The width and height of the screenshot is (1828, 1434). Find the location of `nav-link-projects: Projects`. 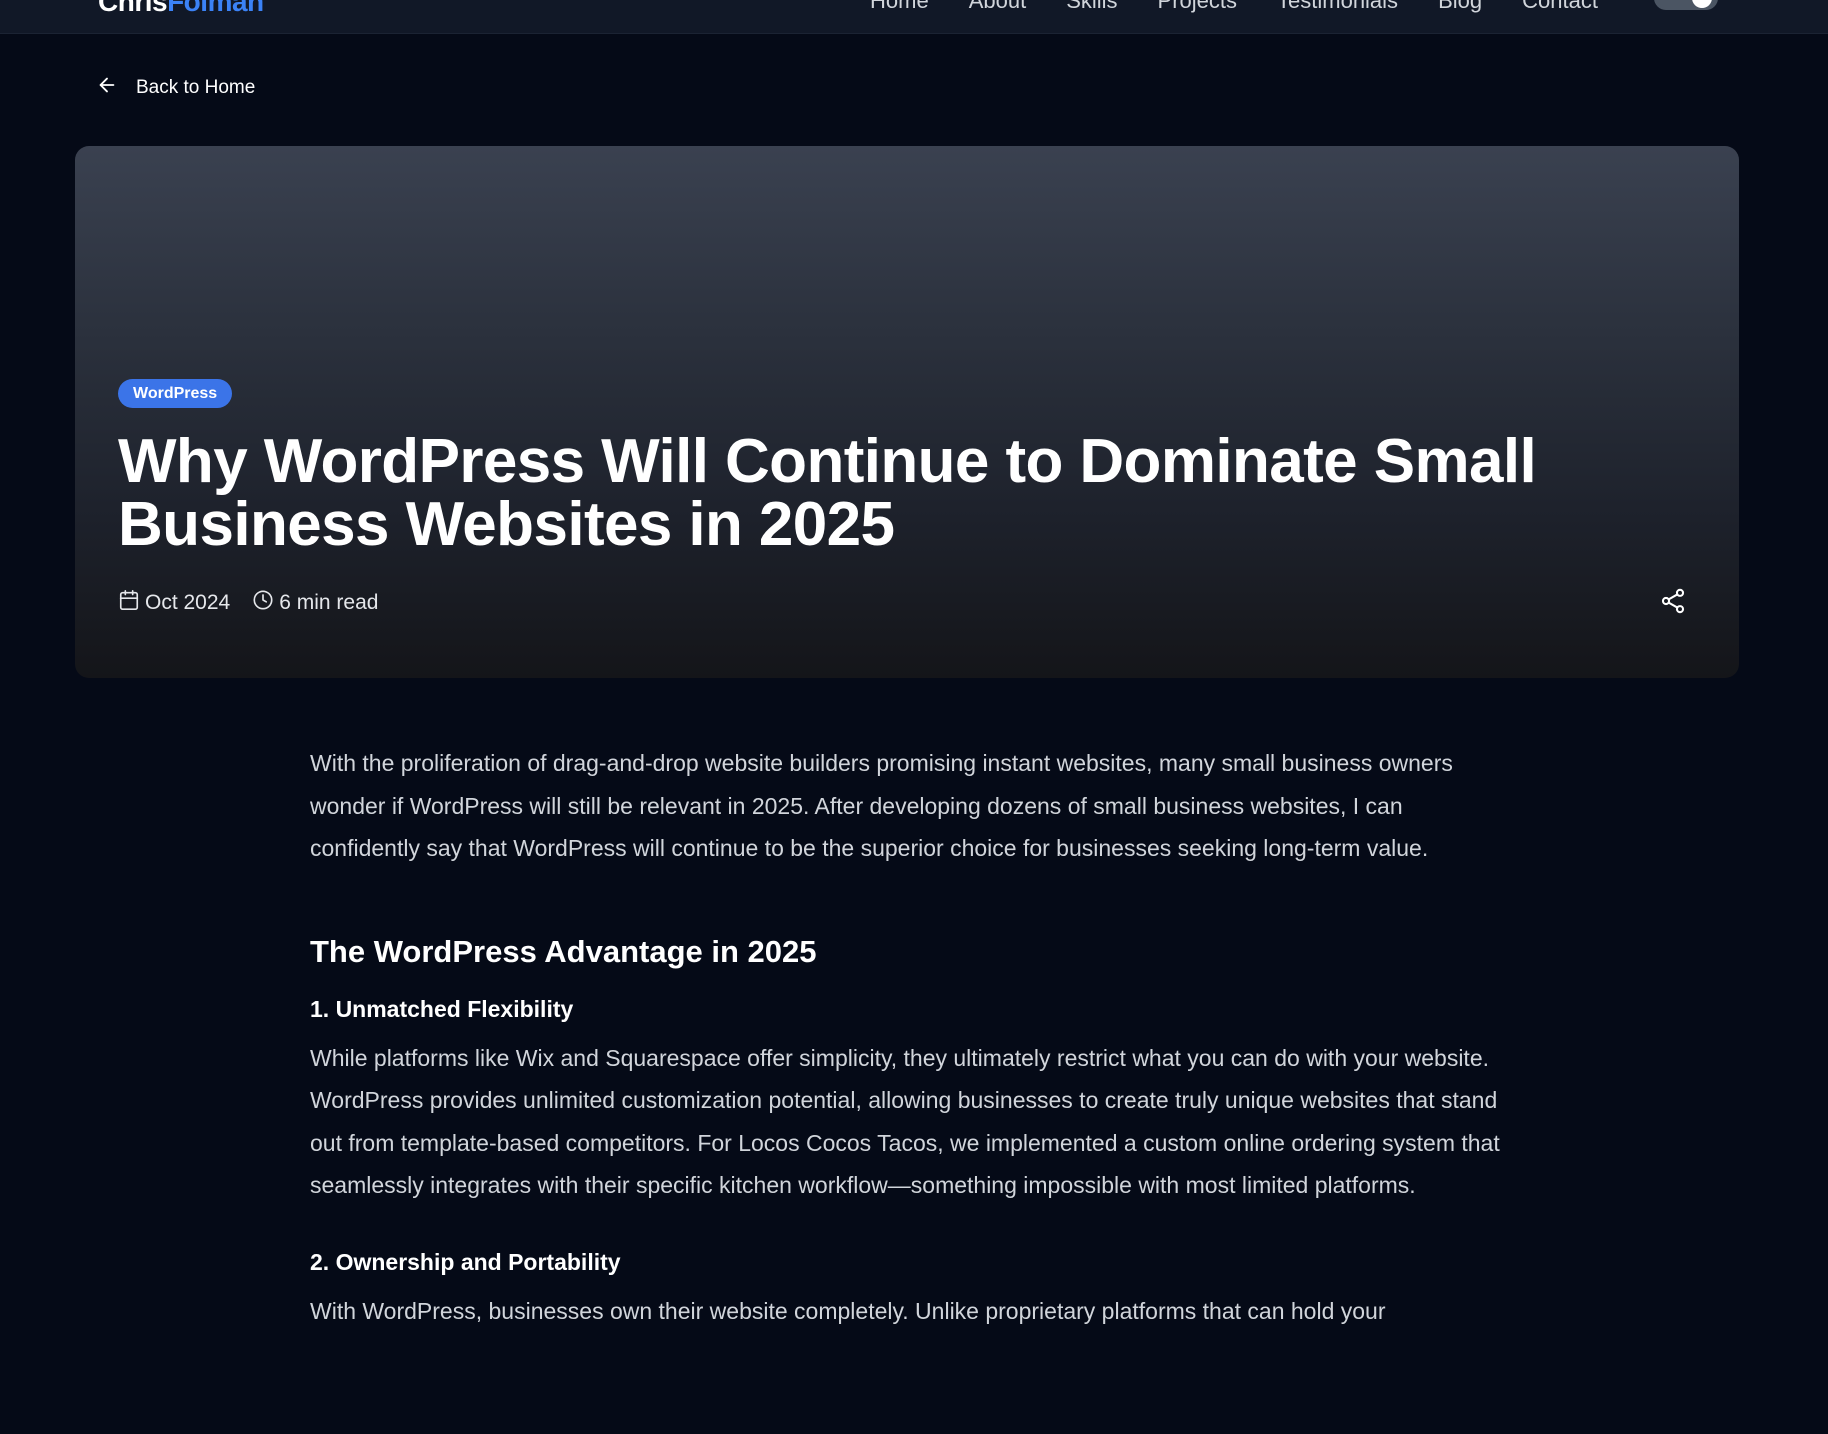

nav-link-projects: Projects is located at coordinates (1197, 7).